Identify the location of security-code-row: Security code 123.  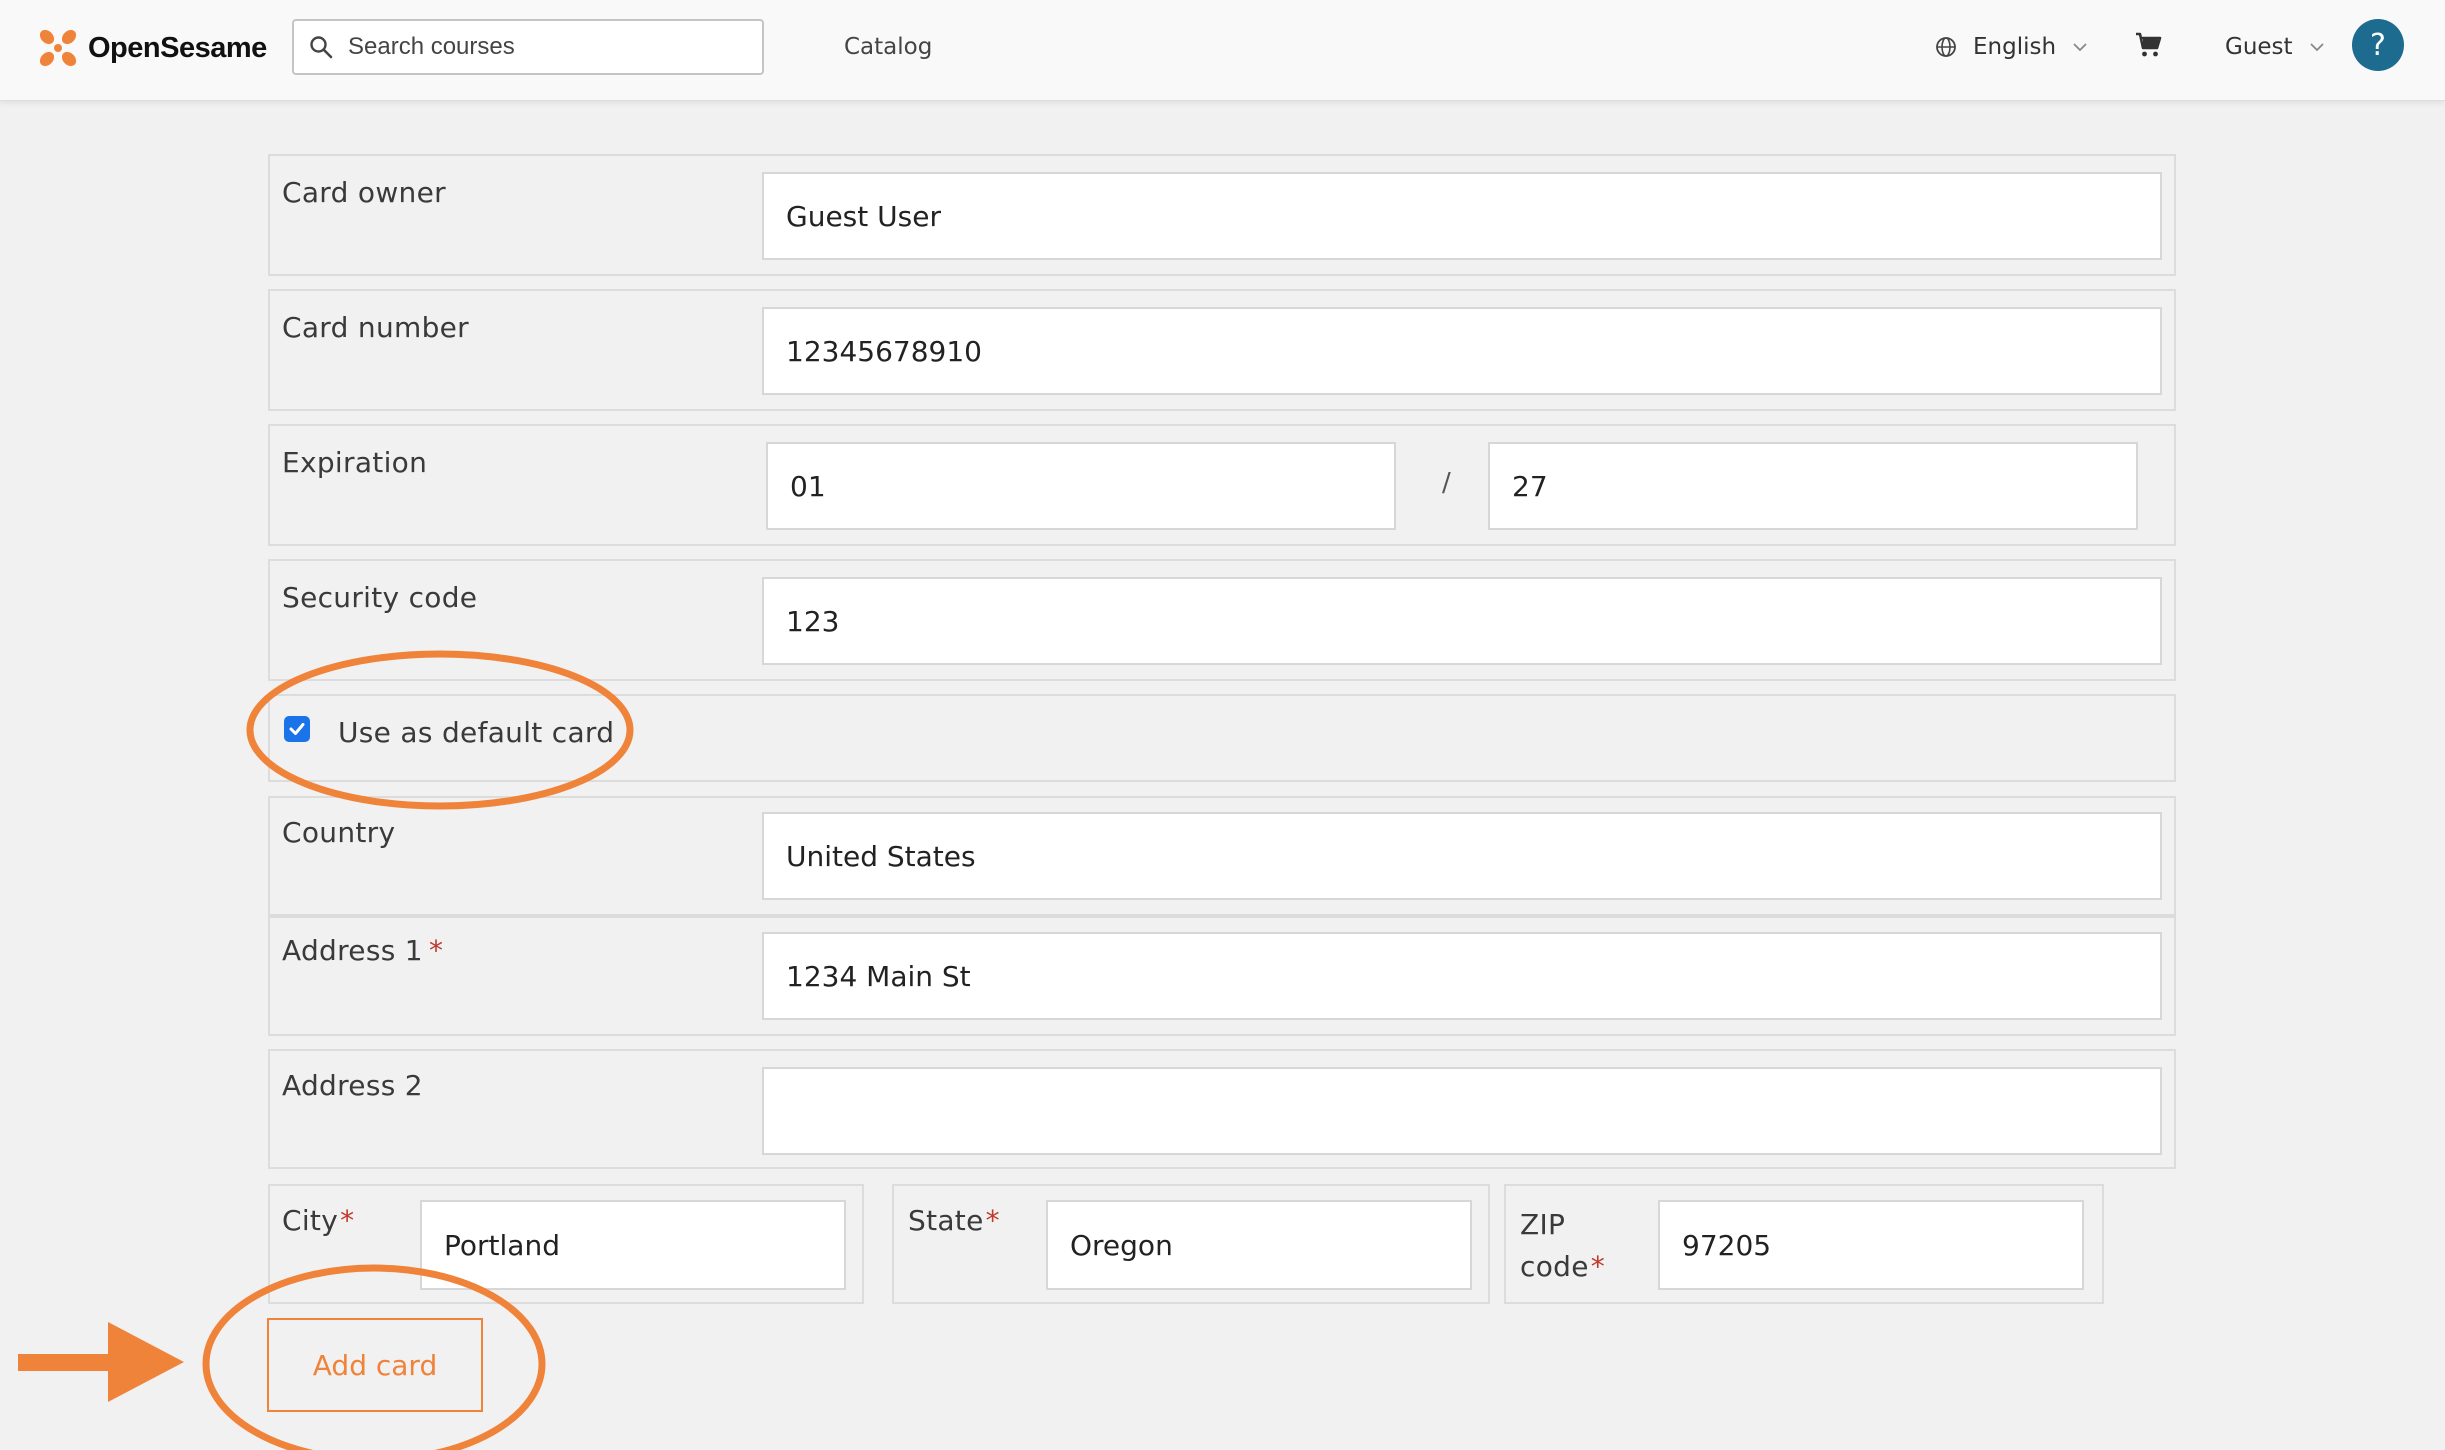
(1222, 620).